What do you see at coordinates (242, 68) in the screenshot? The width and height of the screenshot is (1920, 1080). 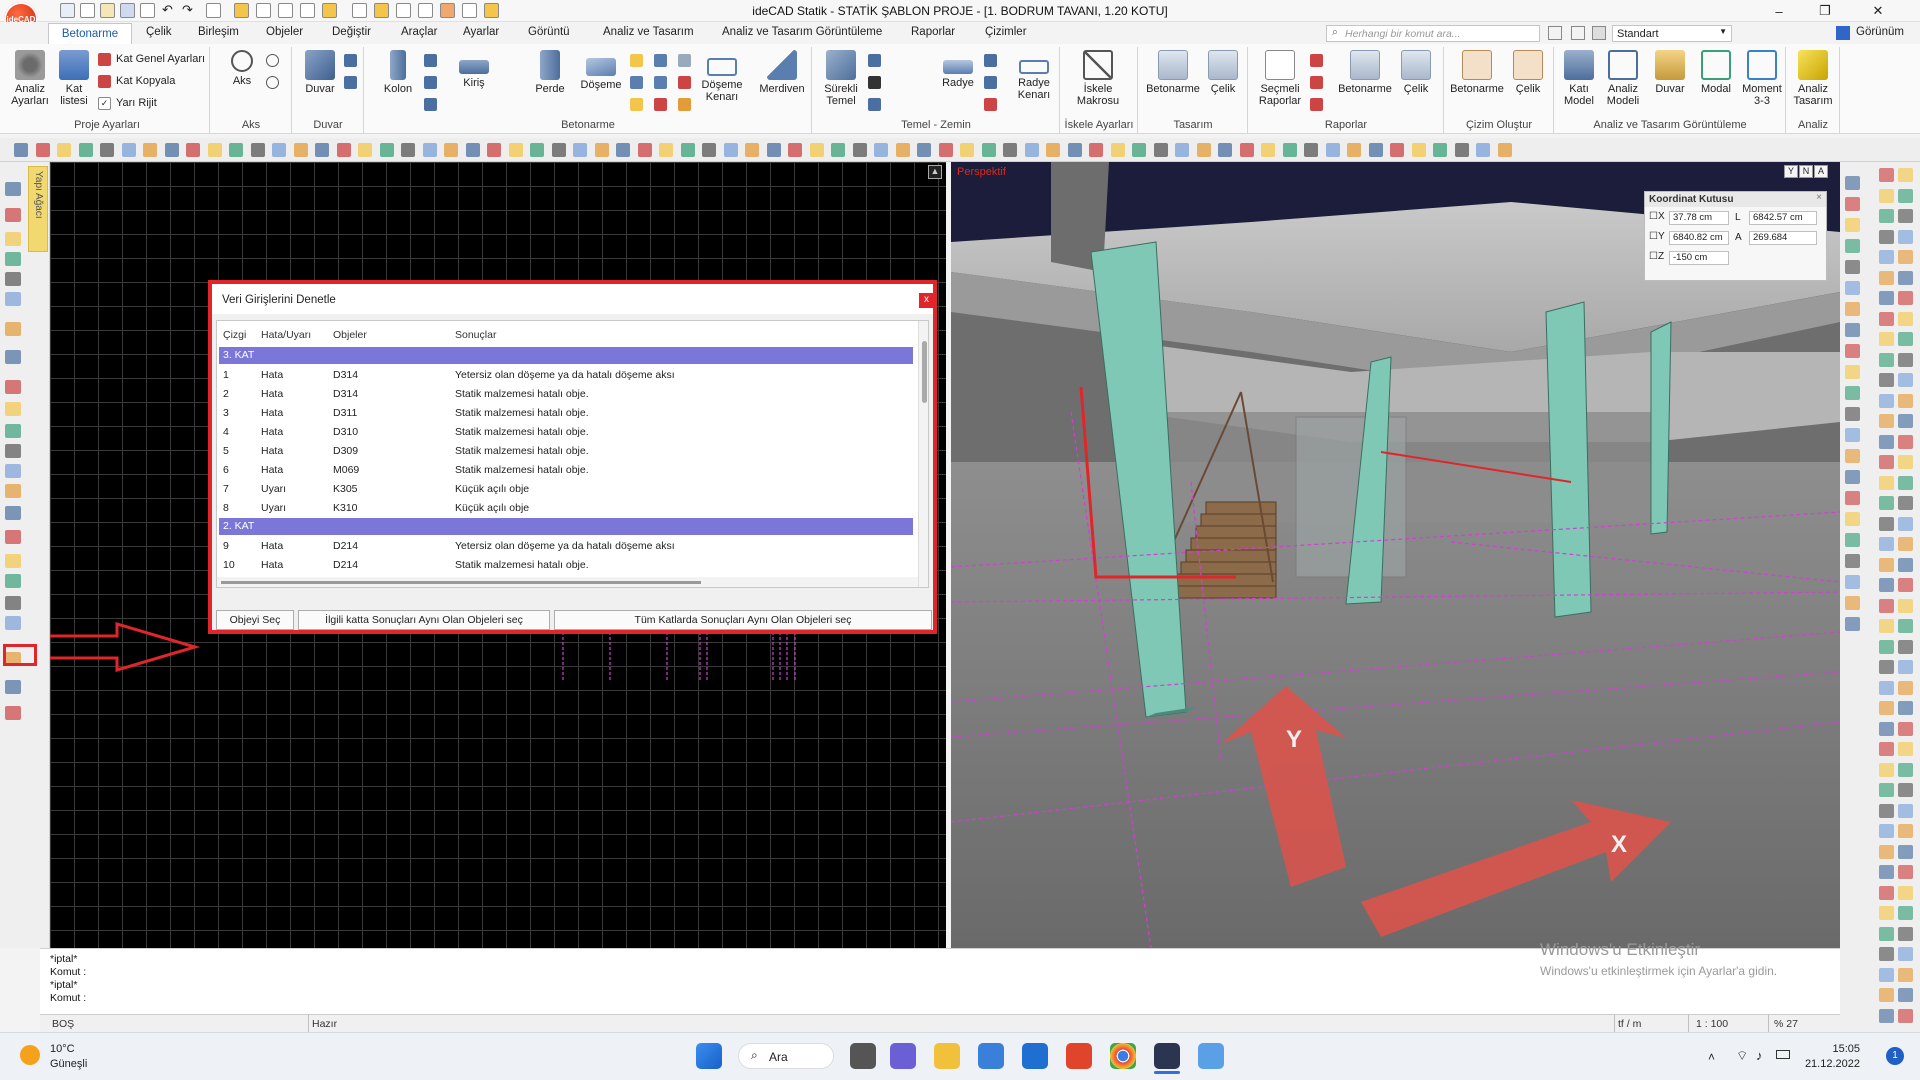 I see `aks-button: Aks` at bounding box center [242, 68].